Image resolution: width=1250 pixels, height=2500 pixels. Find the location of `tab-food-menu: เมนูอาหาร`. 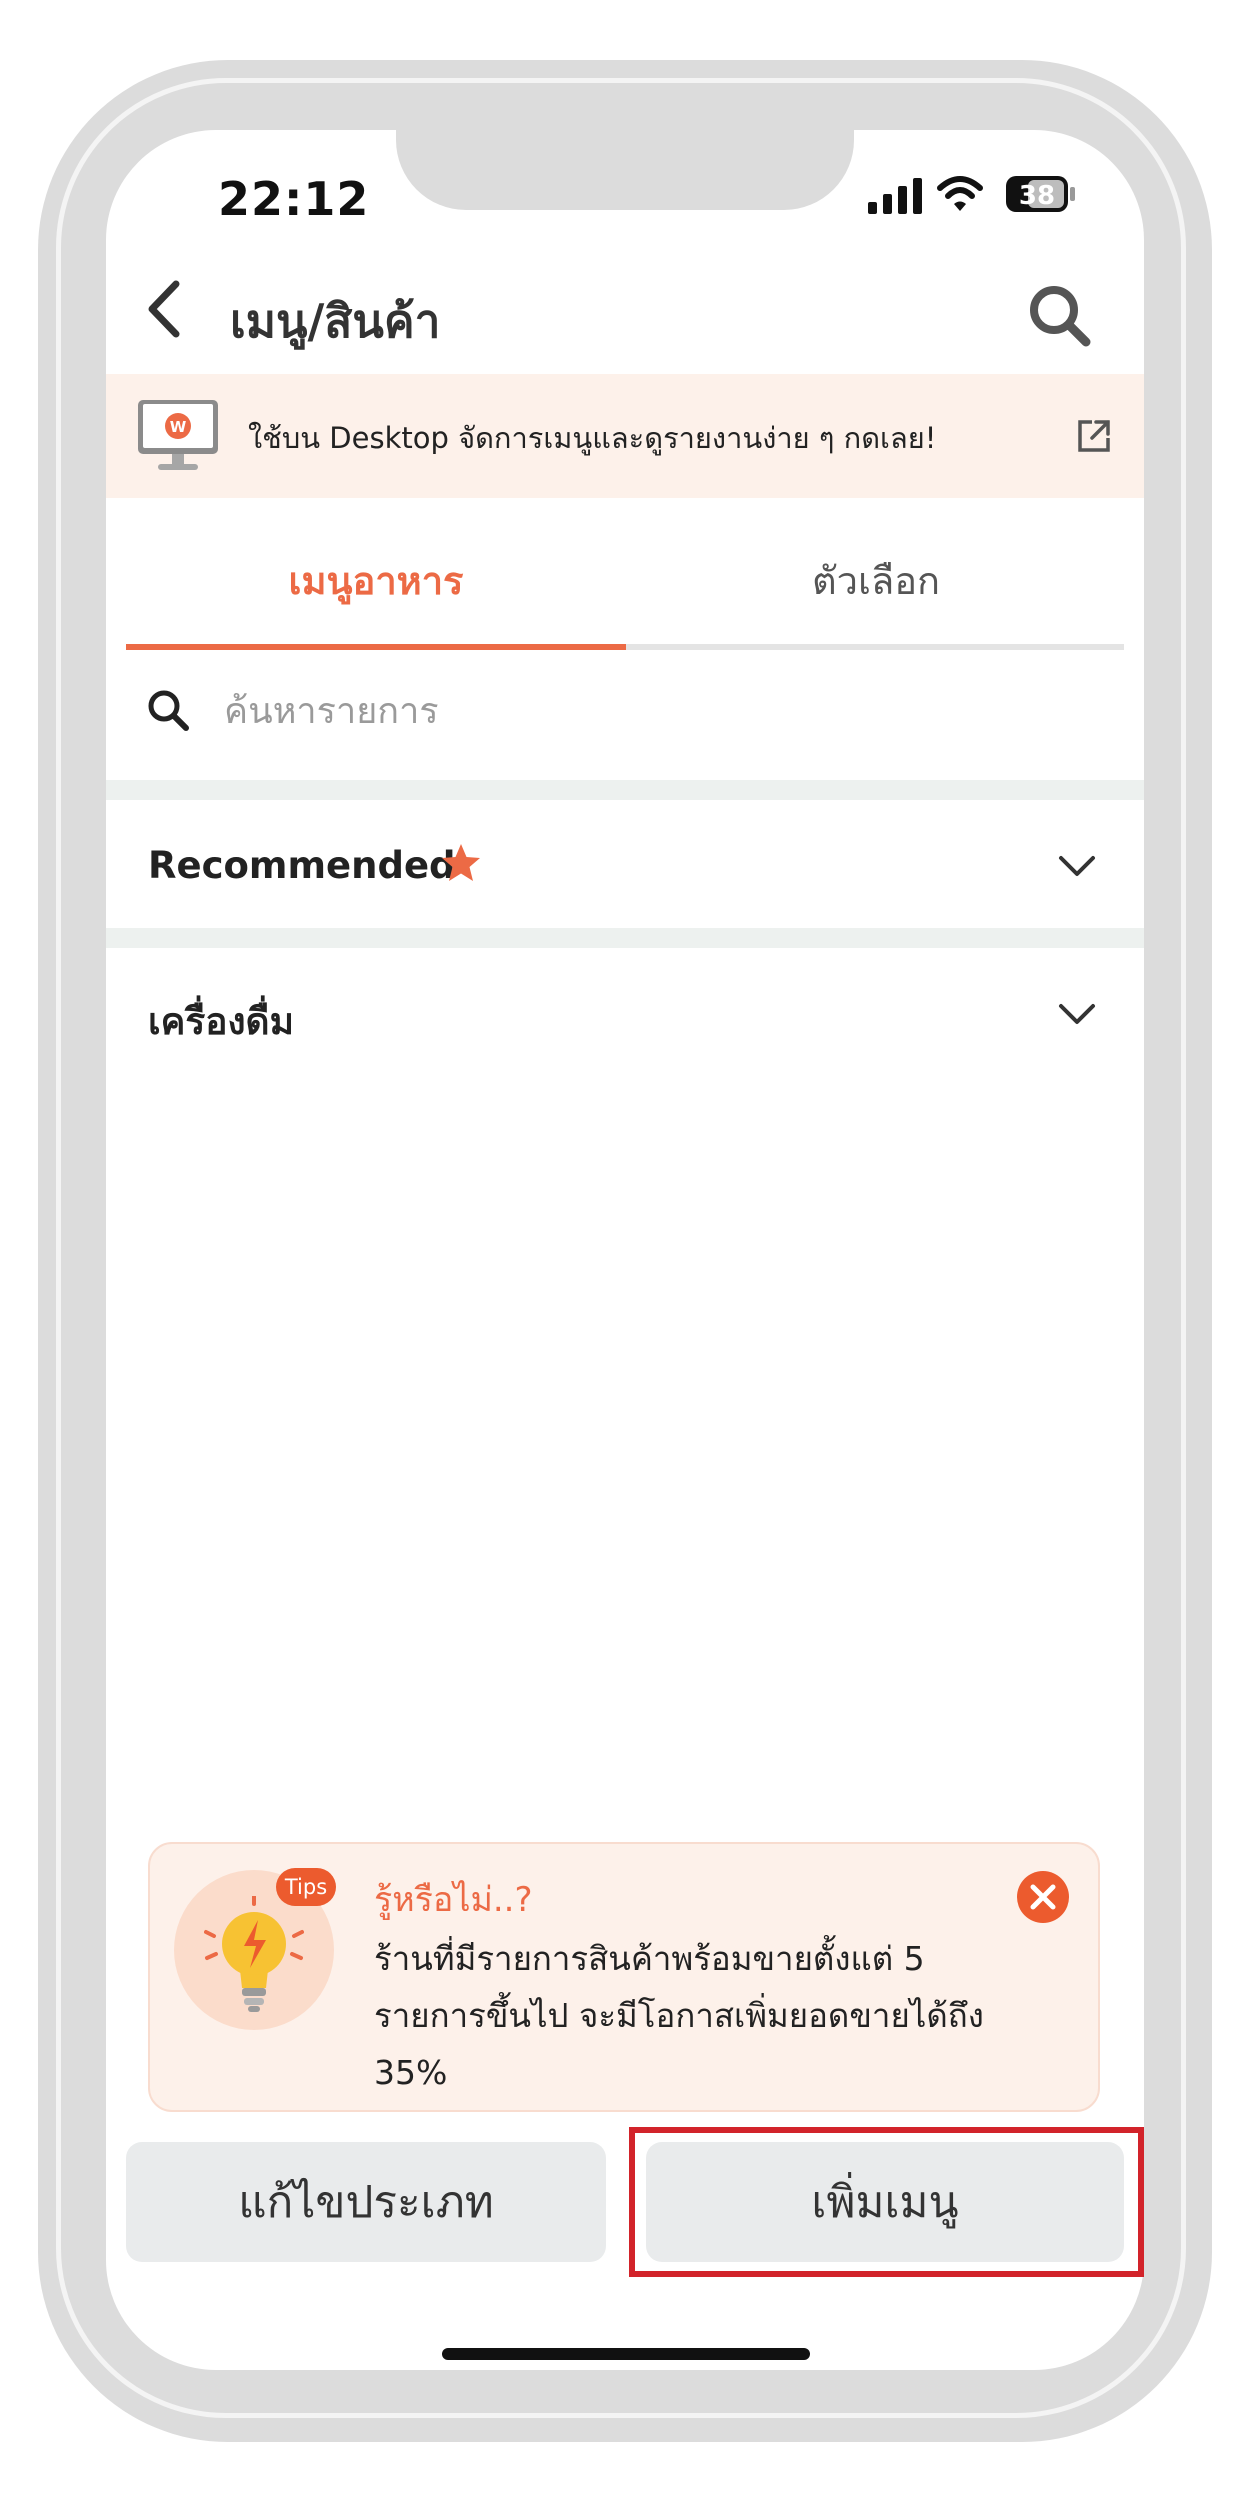

tab-food-menu: เมนูอาหาร is located at coordinates (376, 580).